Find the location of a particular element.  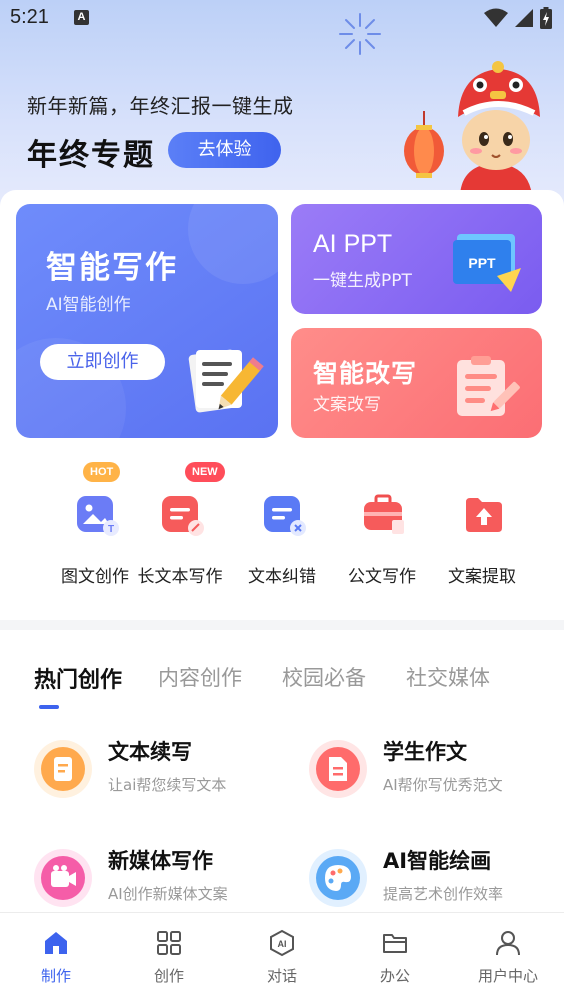

text-correct-icon is located at coordinates (285, 516).